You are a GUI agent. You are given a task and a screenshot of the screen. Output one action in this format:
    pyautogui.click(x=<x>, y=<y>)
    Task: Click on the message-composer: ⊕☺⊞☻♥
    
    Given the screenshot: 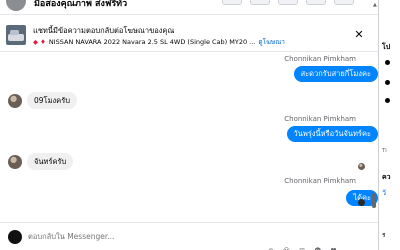 What is the action you would take?
    pyautogui.click(x=189, y=236)
    